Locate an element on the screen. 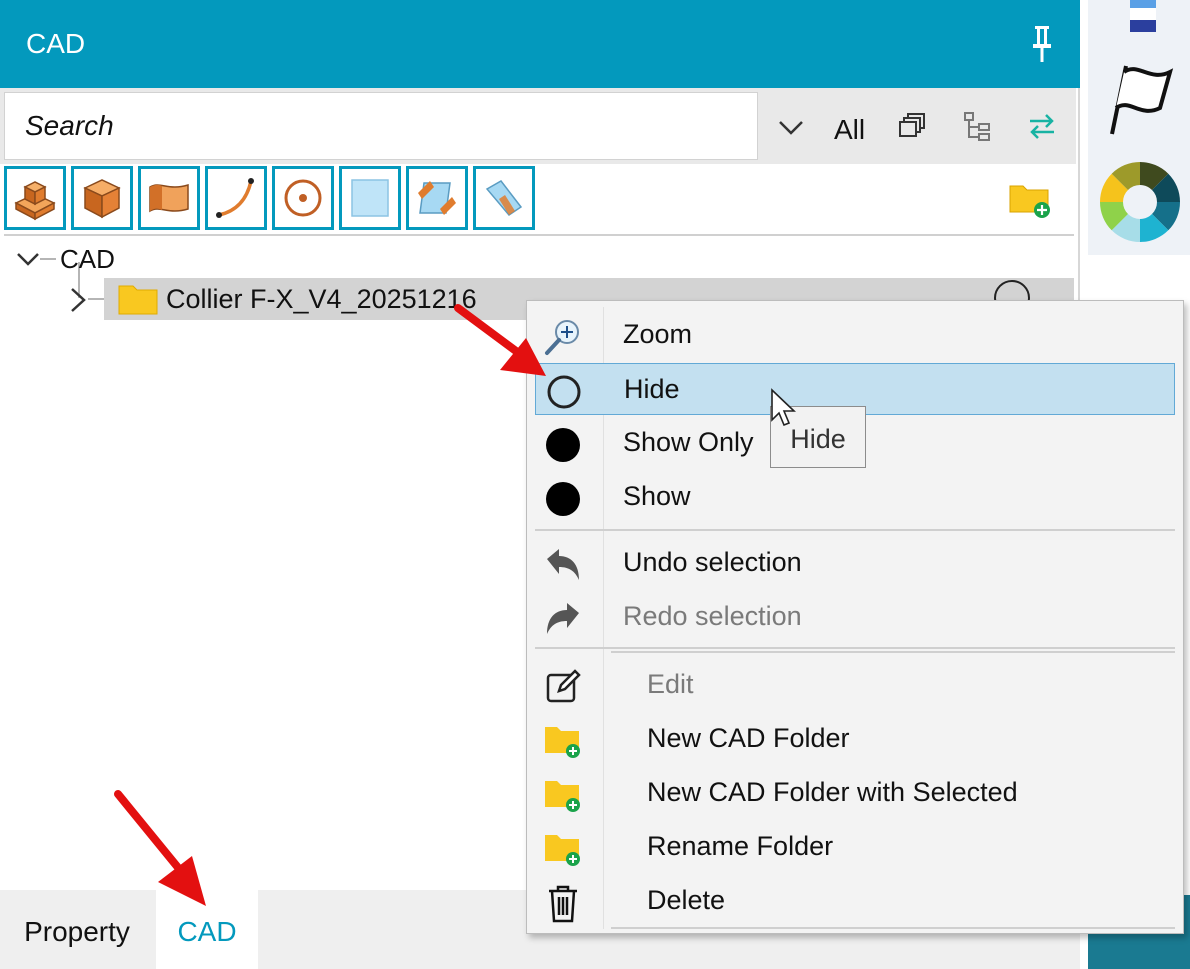 Image resolution: width=1190 pixels, height=969 pixels. tree-root-label: CAD is located at coordinates (87, 258).